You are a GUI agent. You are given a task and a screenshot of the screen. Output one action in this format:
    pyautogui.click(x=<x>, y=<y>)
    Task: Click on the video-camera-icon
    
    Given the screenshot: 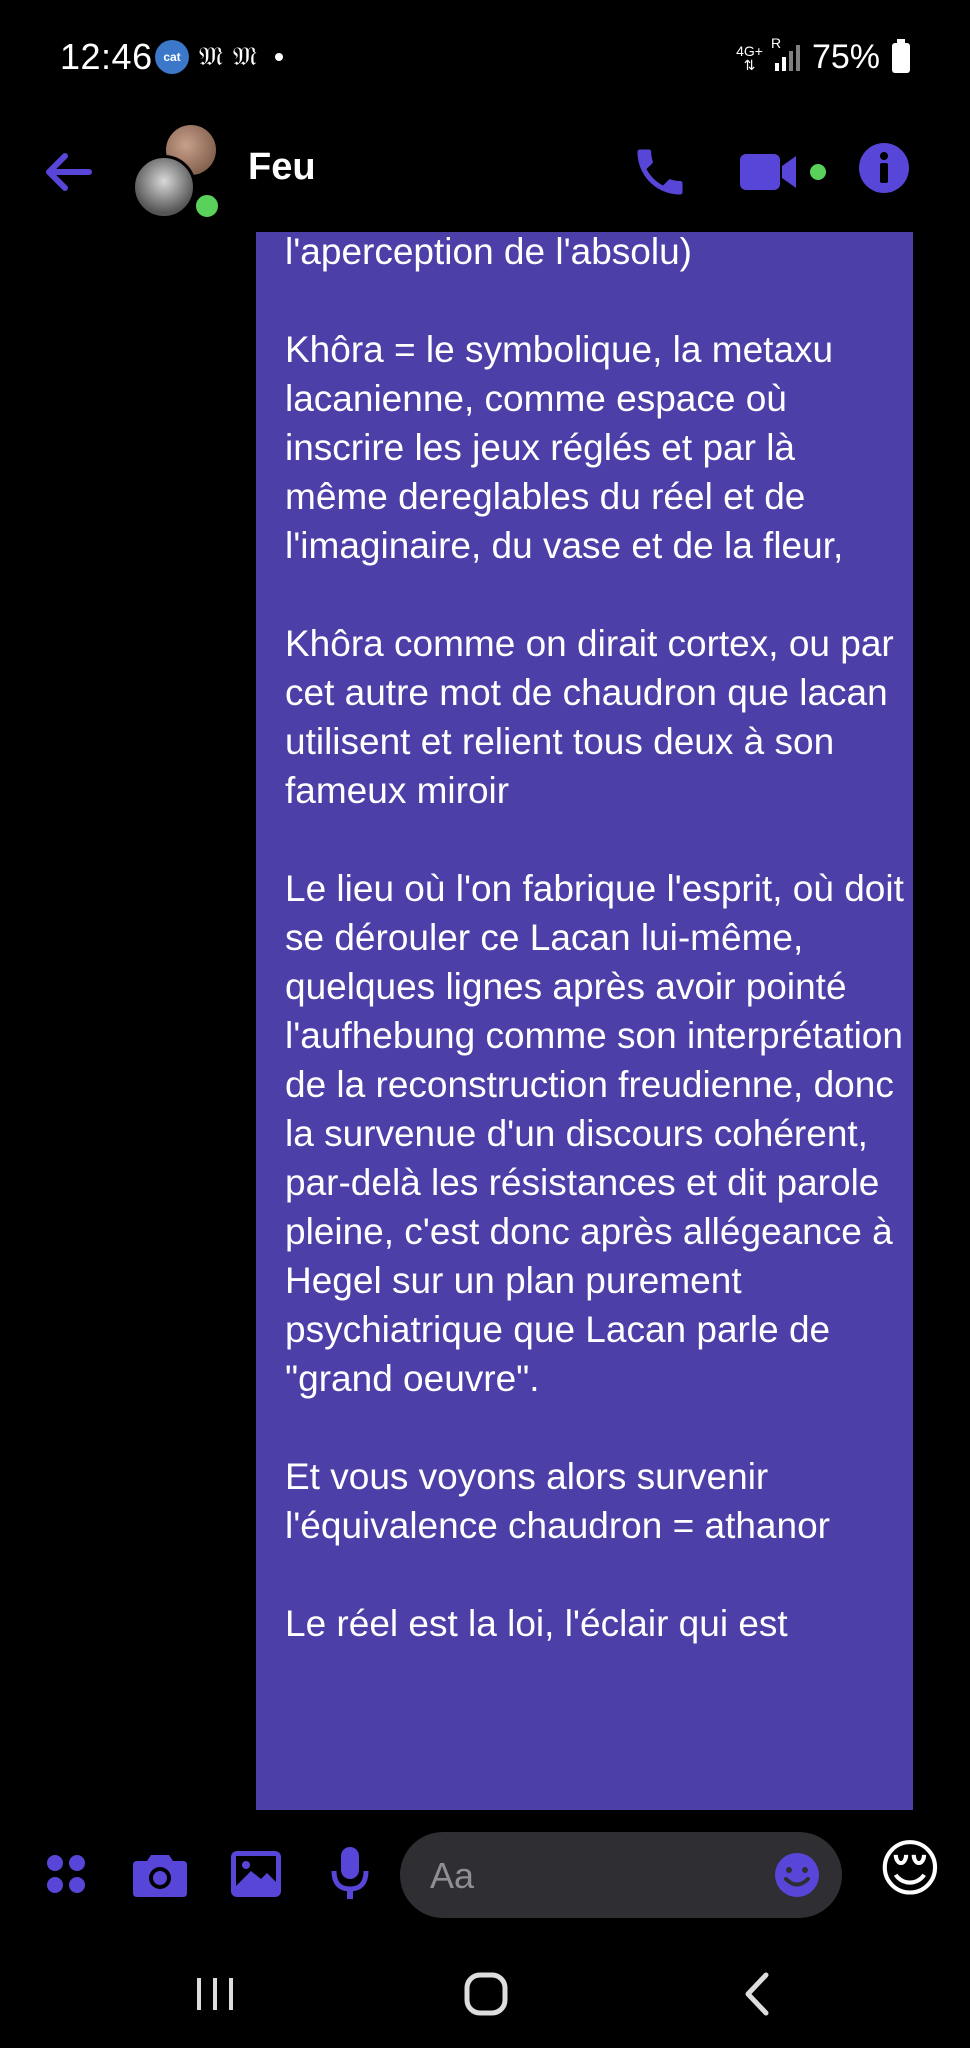 What is the action you would take?
    pyautogui.click(x=768, y=172)
    